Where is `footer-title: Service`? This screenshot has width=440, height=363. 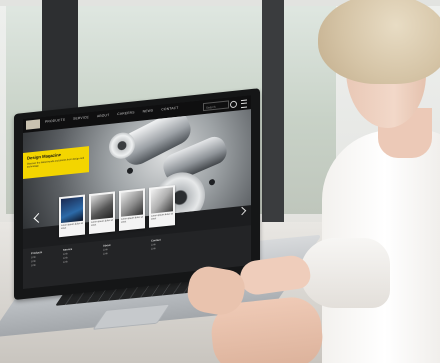 footer-title: Service is located at coordinates (68, 249).